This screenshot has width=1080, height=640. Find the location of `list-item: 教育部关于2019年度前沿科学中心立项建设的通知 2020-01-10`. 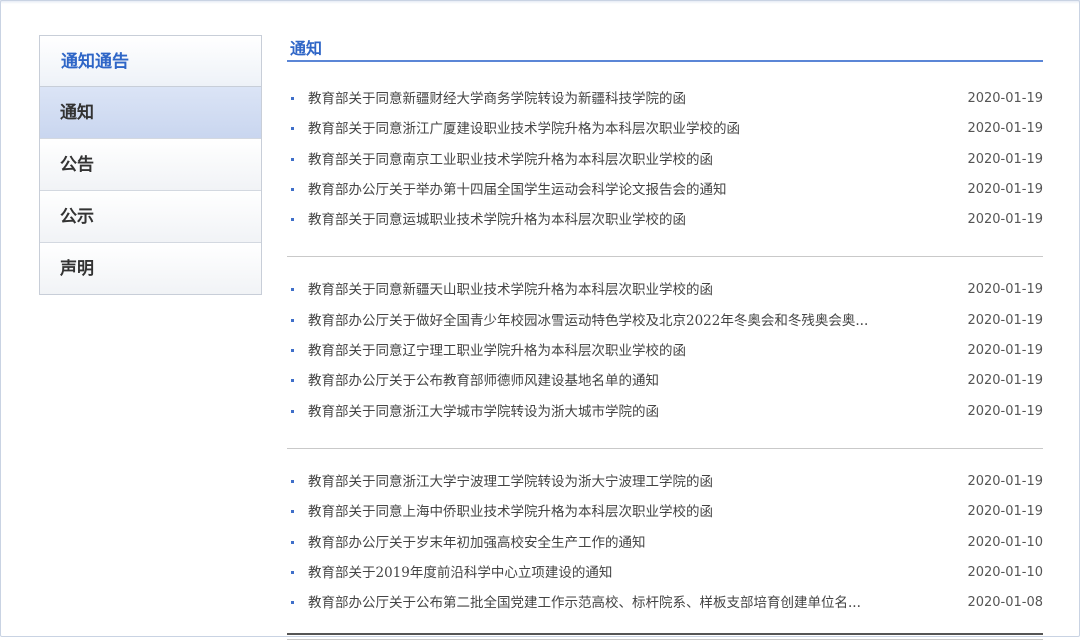

list-item: 教育部关于2019年度前沿科学中心立项建设的通知 2020-01-10 is located at coordinates (665, 577).